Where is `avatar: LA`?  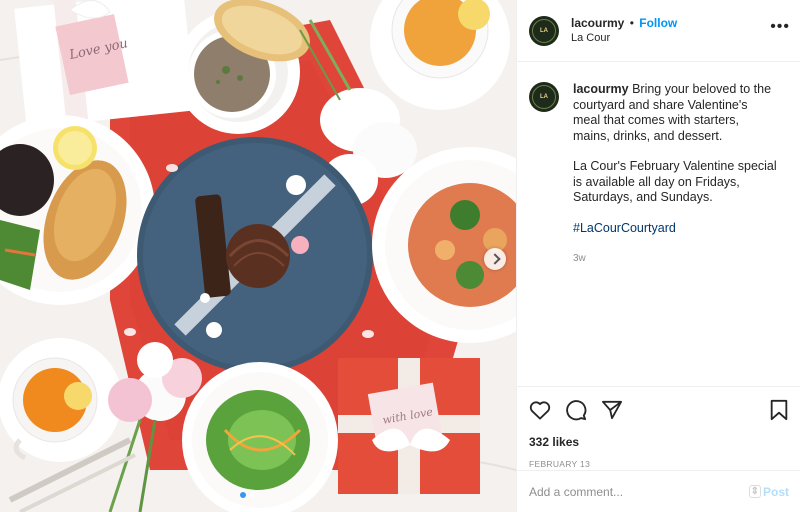
avatar: LA is located at coordinates (544, 30).